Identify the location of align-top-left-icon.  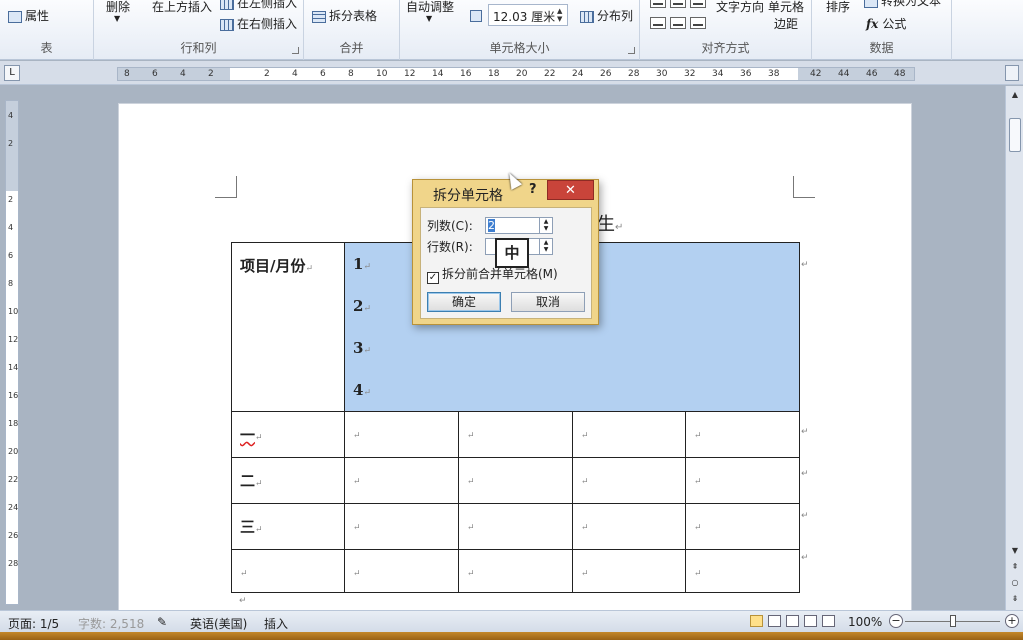
(658, 4).